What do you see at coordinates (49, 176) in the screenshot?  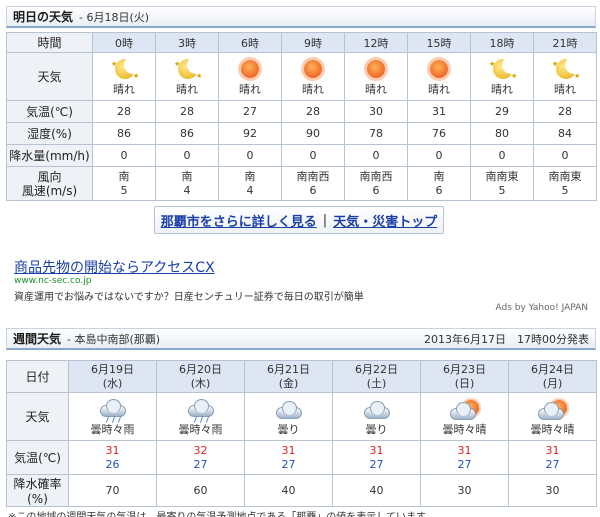 I see `wind-dir-label: 風向` at bounding box center [49, 176].